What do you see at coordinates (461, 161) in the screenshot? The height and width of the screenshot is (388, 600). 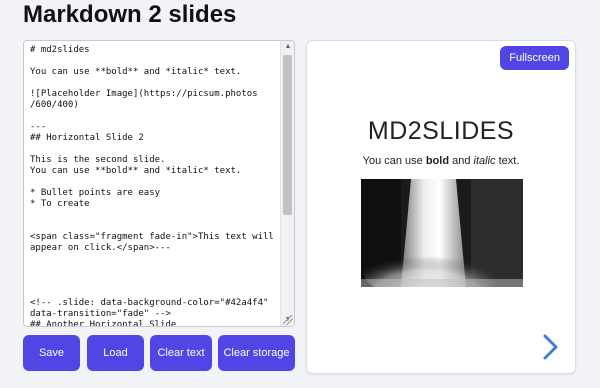 I see `slide-text-middle: and` at bounding box center [461, 161].